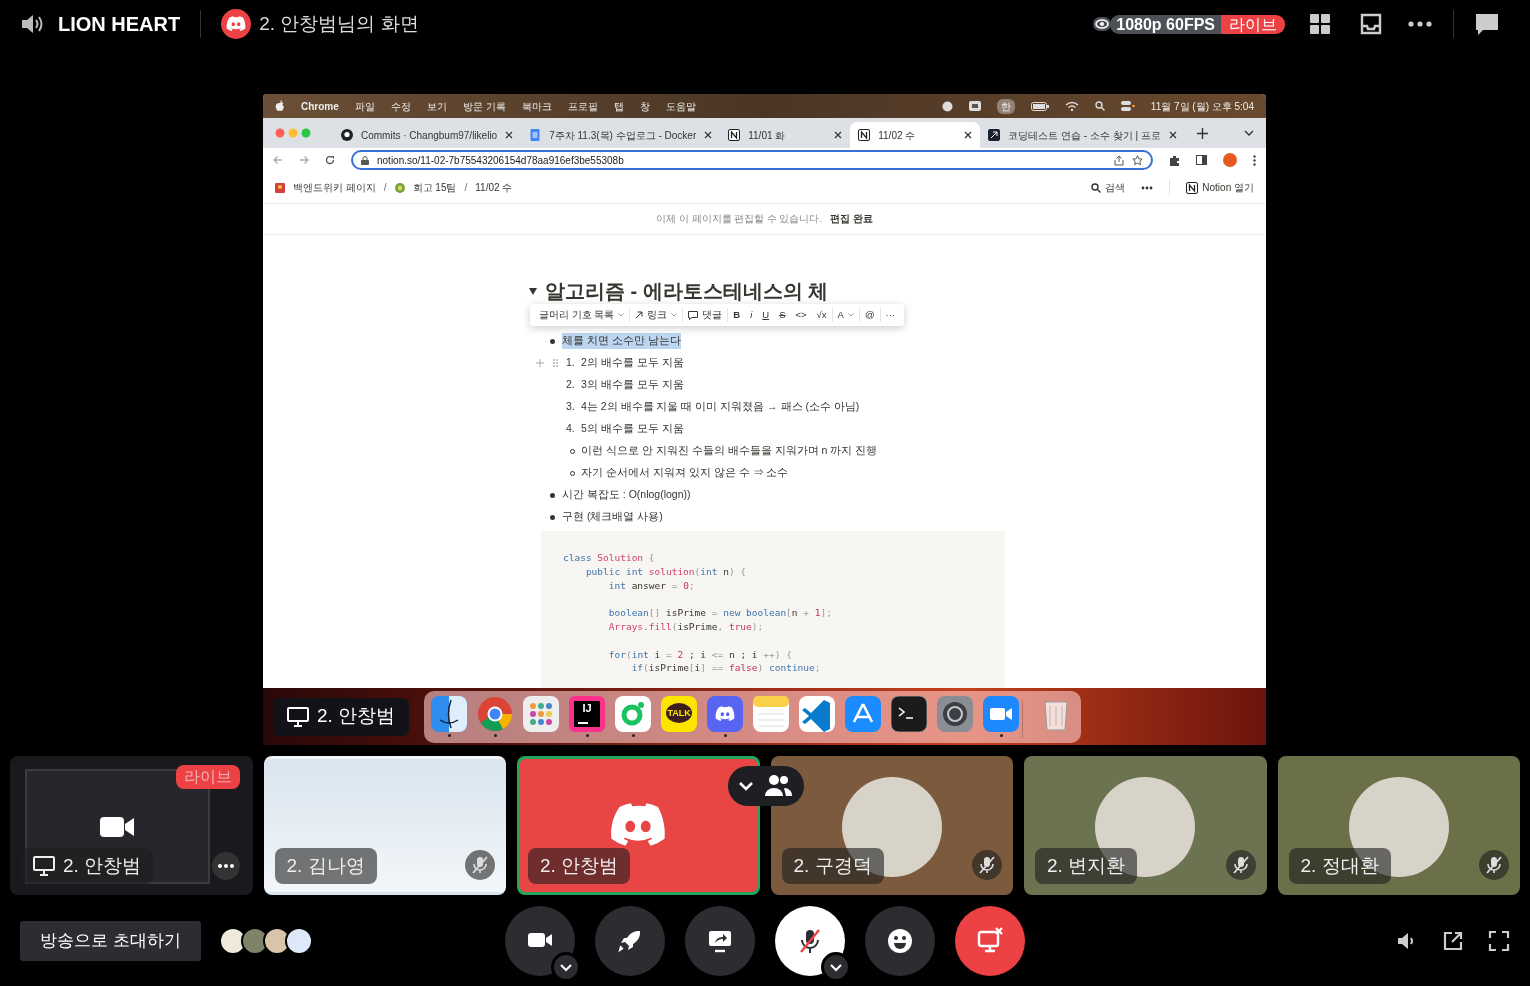 Image resolution: width=1530 pixels, height=986 pixels. What do you see at coordinates (693, 315) in the screenshot?
I see `comment-icon` at bounding box center [693, 315].